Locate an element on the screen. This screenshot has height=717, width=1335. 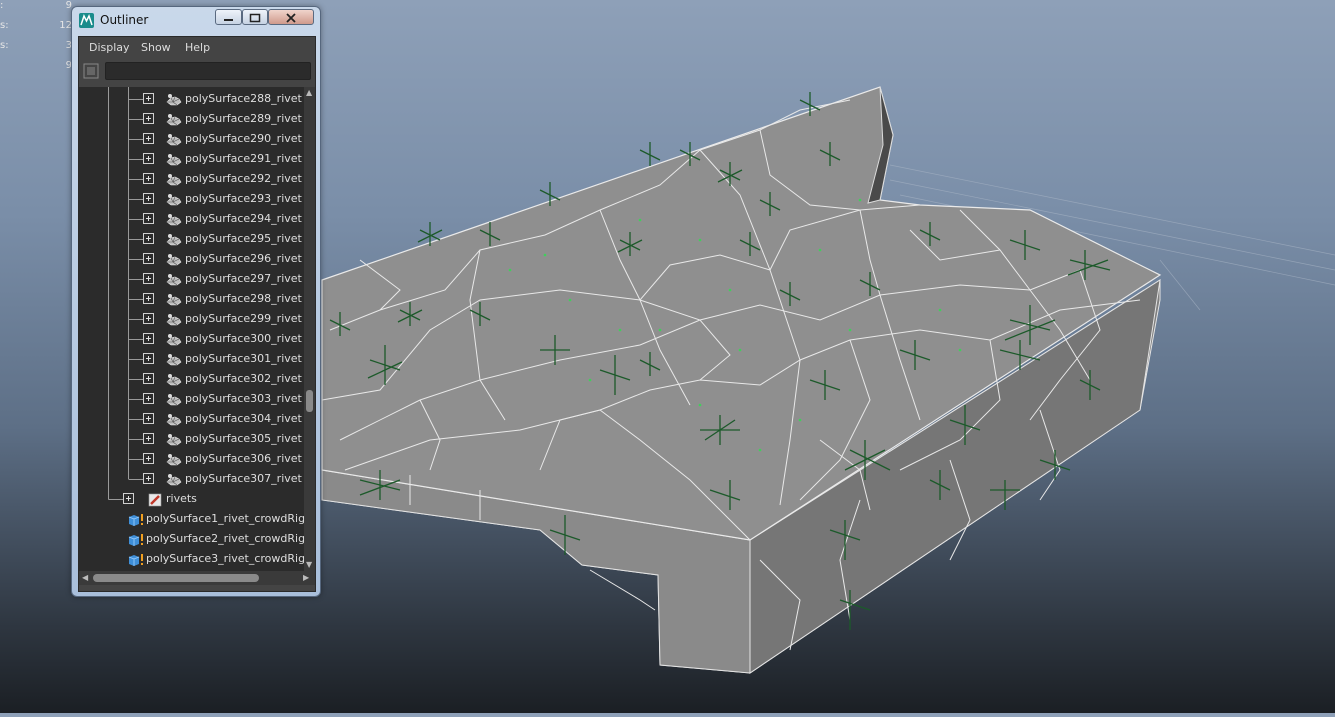
filter-icon is located at coordinates (91, 71).